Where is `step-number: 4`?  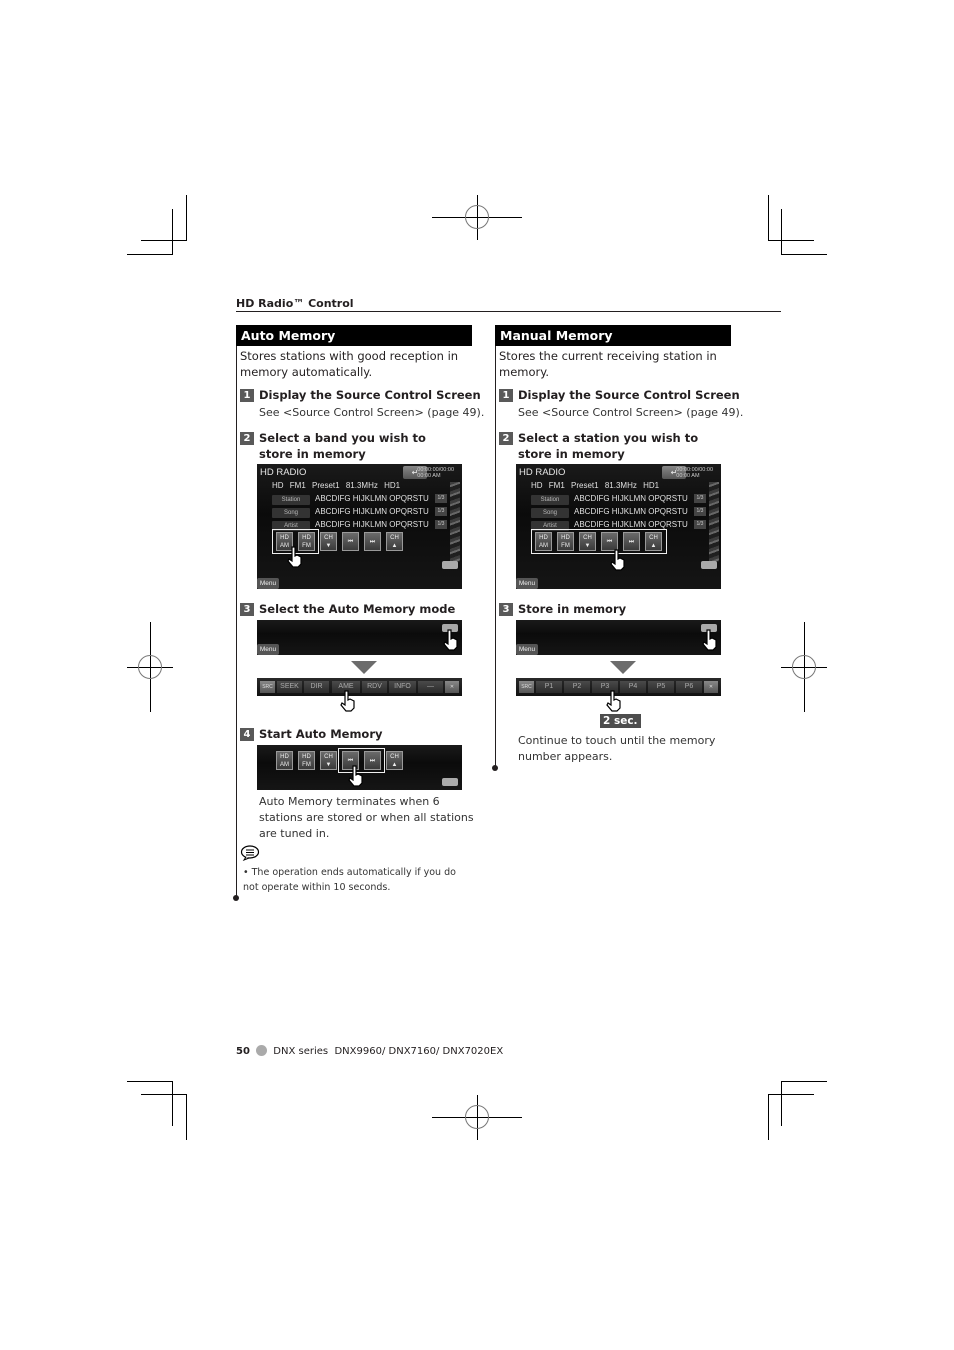
step-number: 4 is located at coordinates (247, 734).